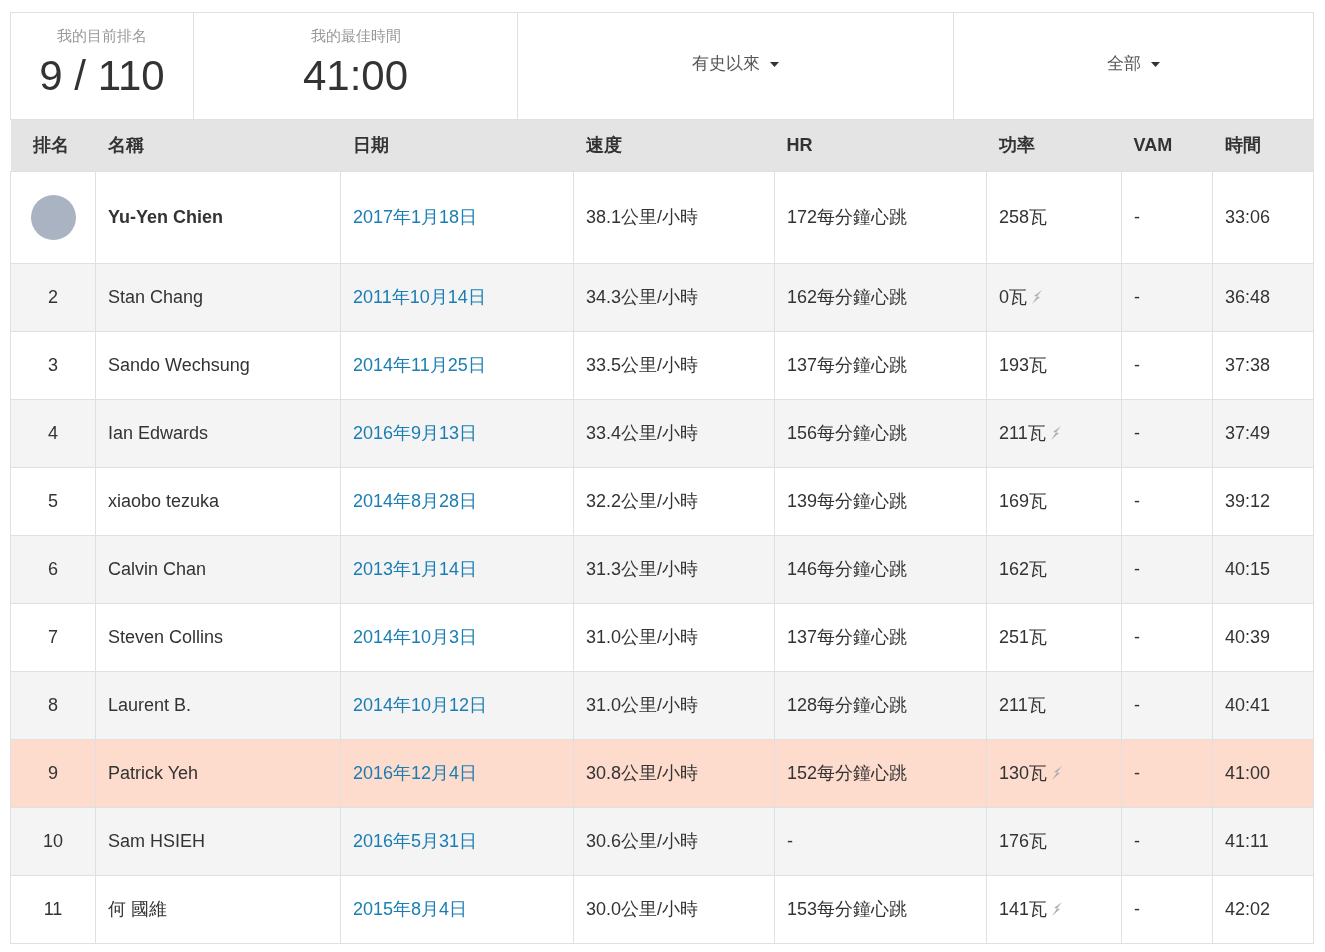 The height and width of the screenshot is (952, 1325). I want to click on leaderboard-row: 9 Patrick Yeh 2016年12月4日 30.8公里/小時 152每分鐘心跳 130瓦 - 41:00, so click(662, 773).